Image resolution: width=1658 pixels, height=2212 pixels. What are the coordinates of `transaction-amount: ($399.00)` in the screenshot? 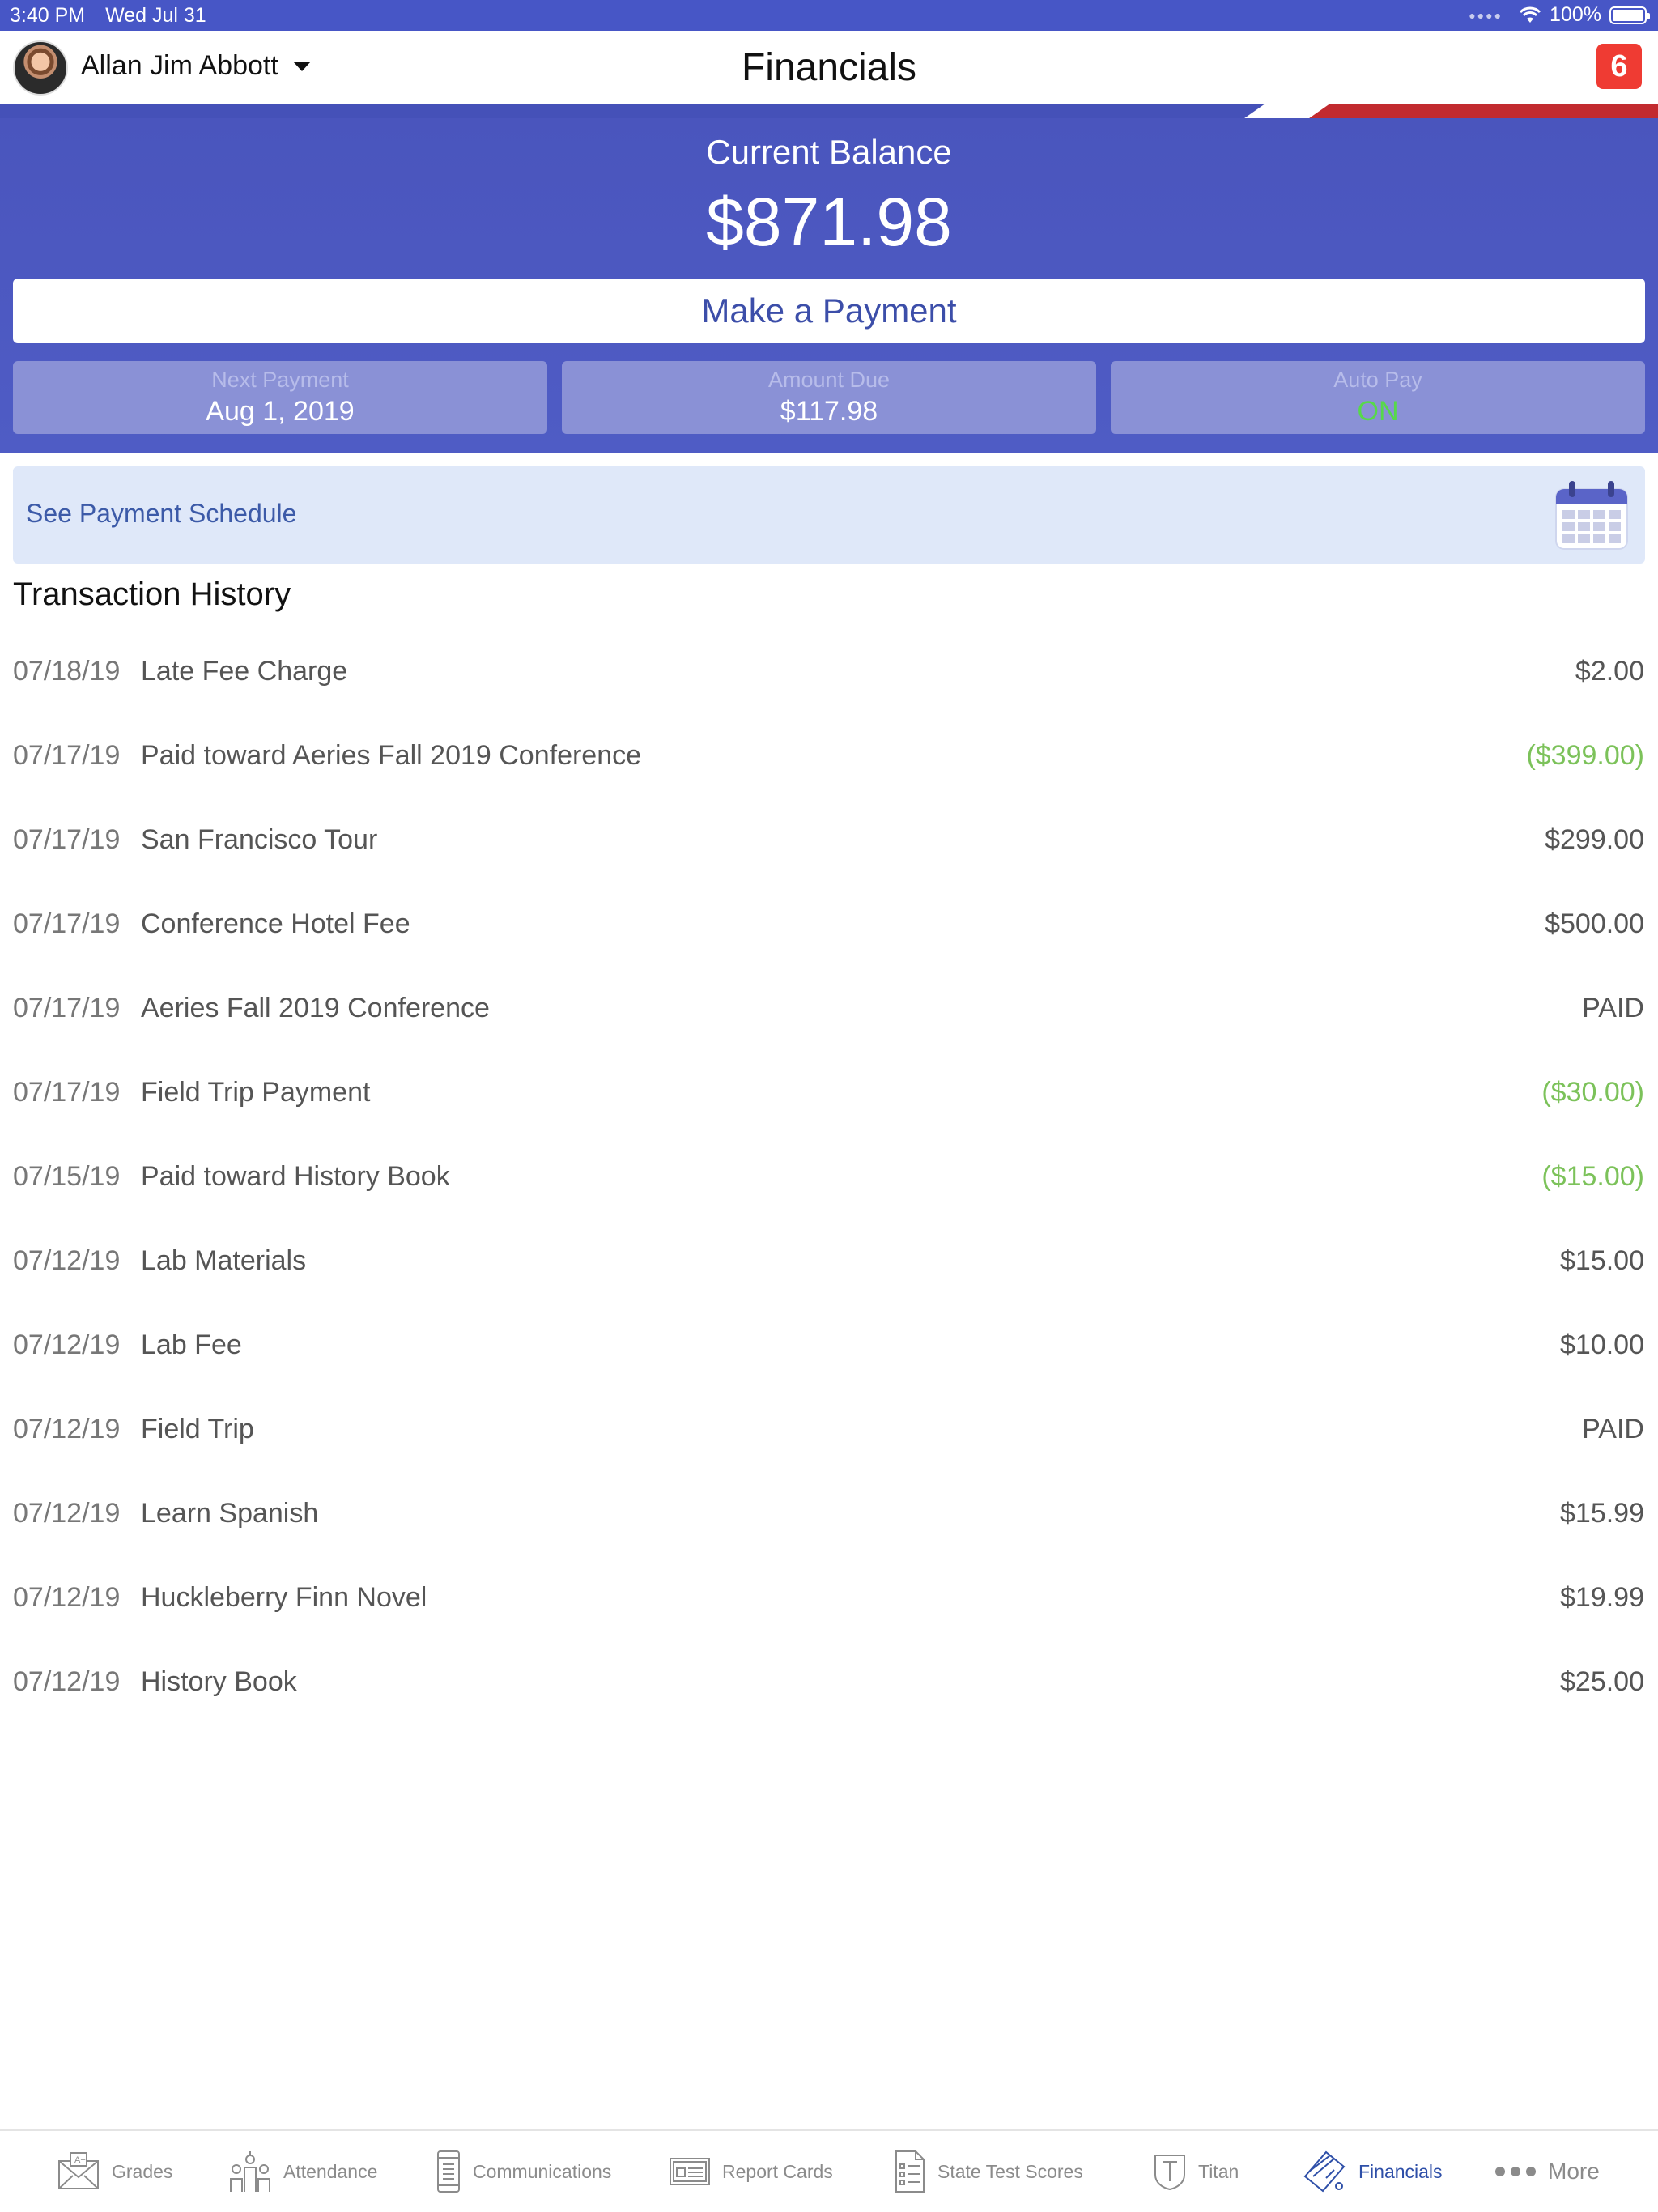 It's located at (1585, 756).